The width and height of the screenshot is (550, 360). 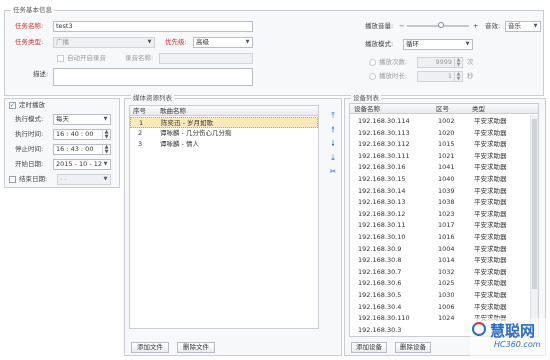 I want to click on media-row-index: 3, so click(x=140, y=144).